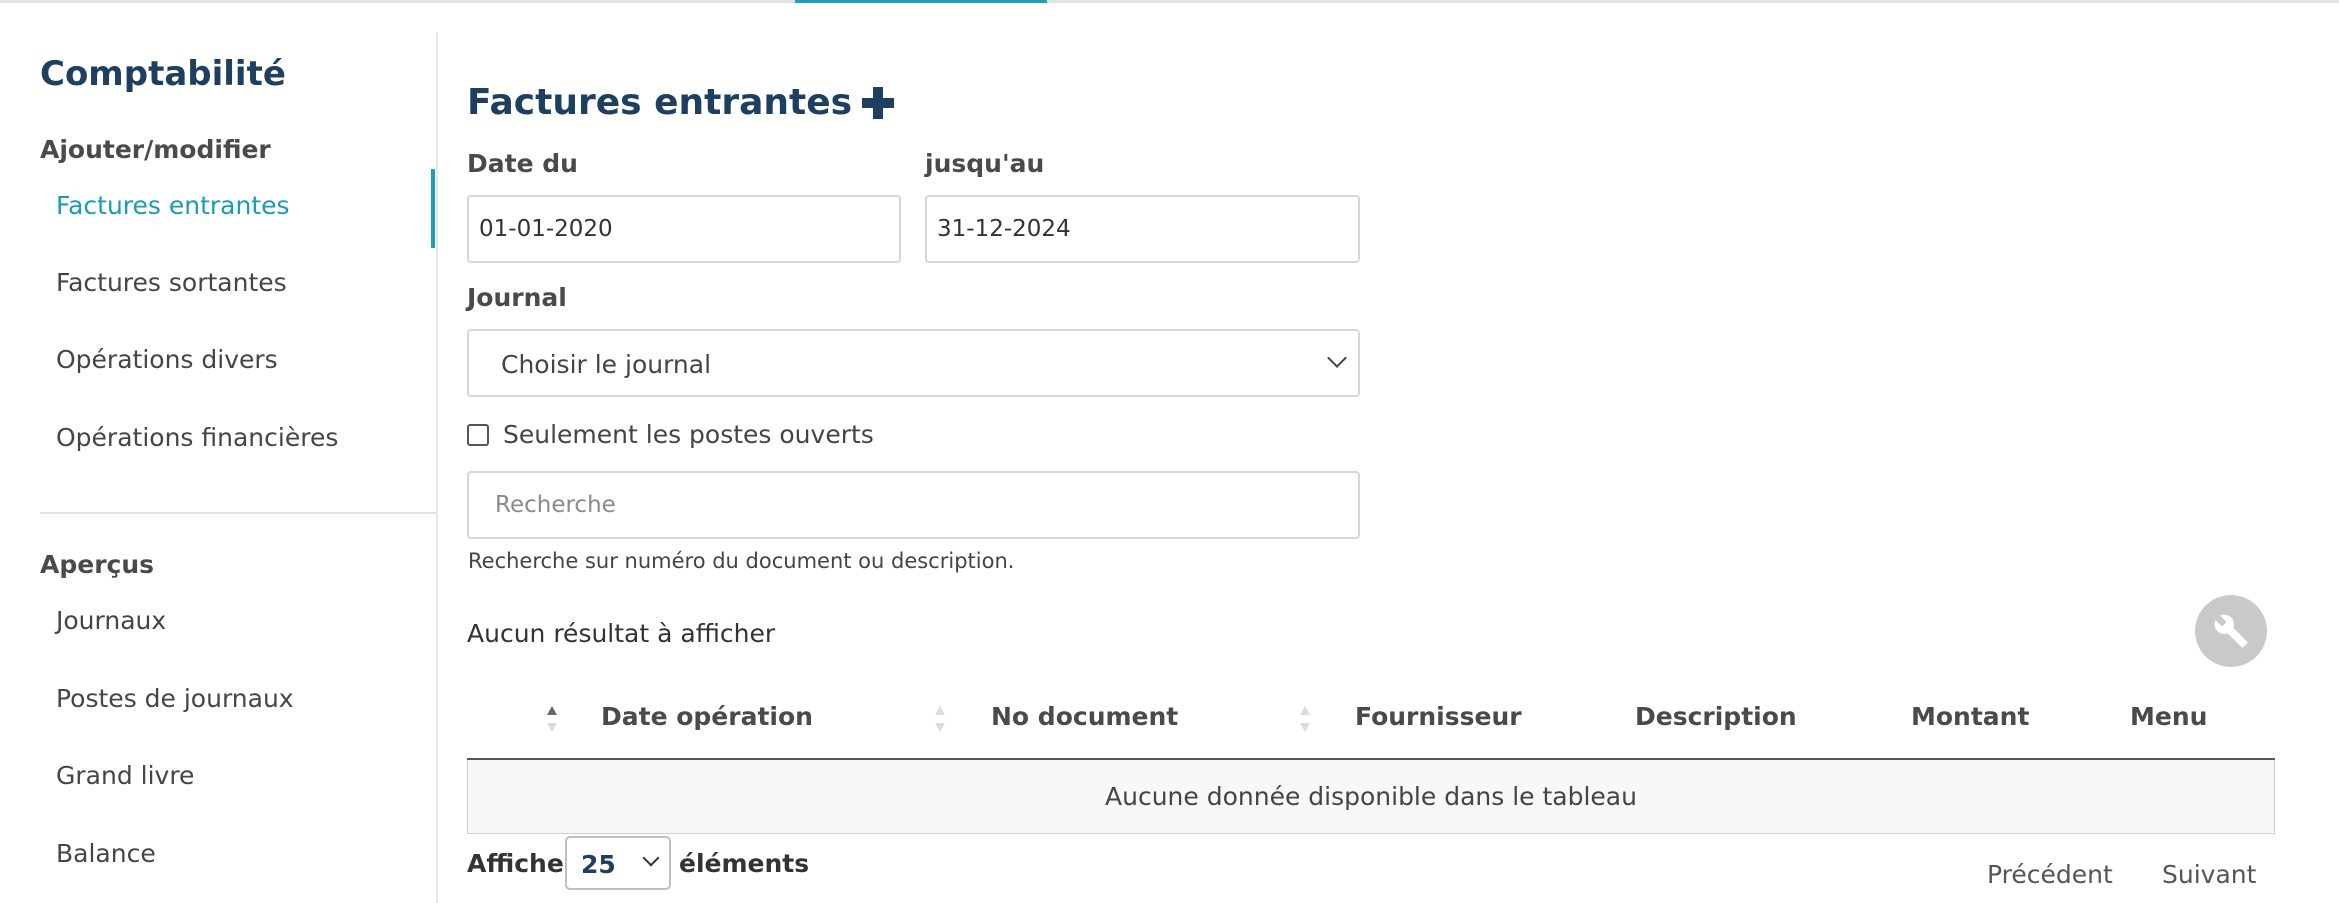 This screenshot has width=2339, height=903. Describe the element at coordinates (985, 163) in the screenshot. I see `date-to-label: jusqu'au` at that location.